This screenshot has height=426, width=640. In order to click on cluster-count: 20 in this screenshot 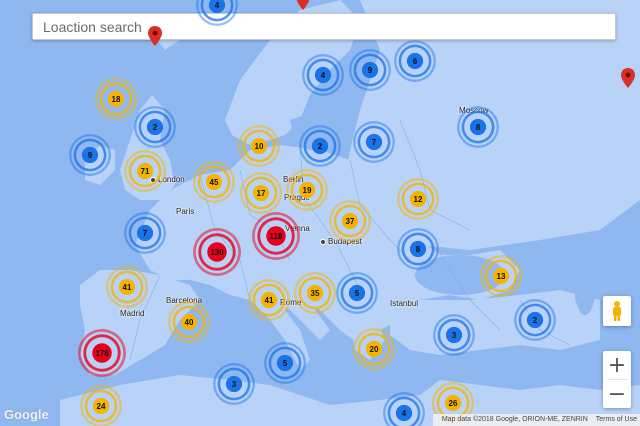, I will do `click(374, 349)`.